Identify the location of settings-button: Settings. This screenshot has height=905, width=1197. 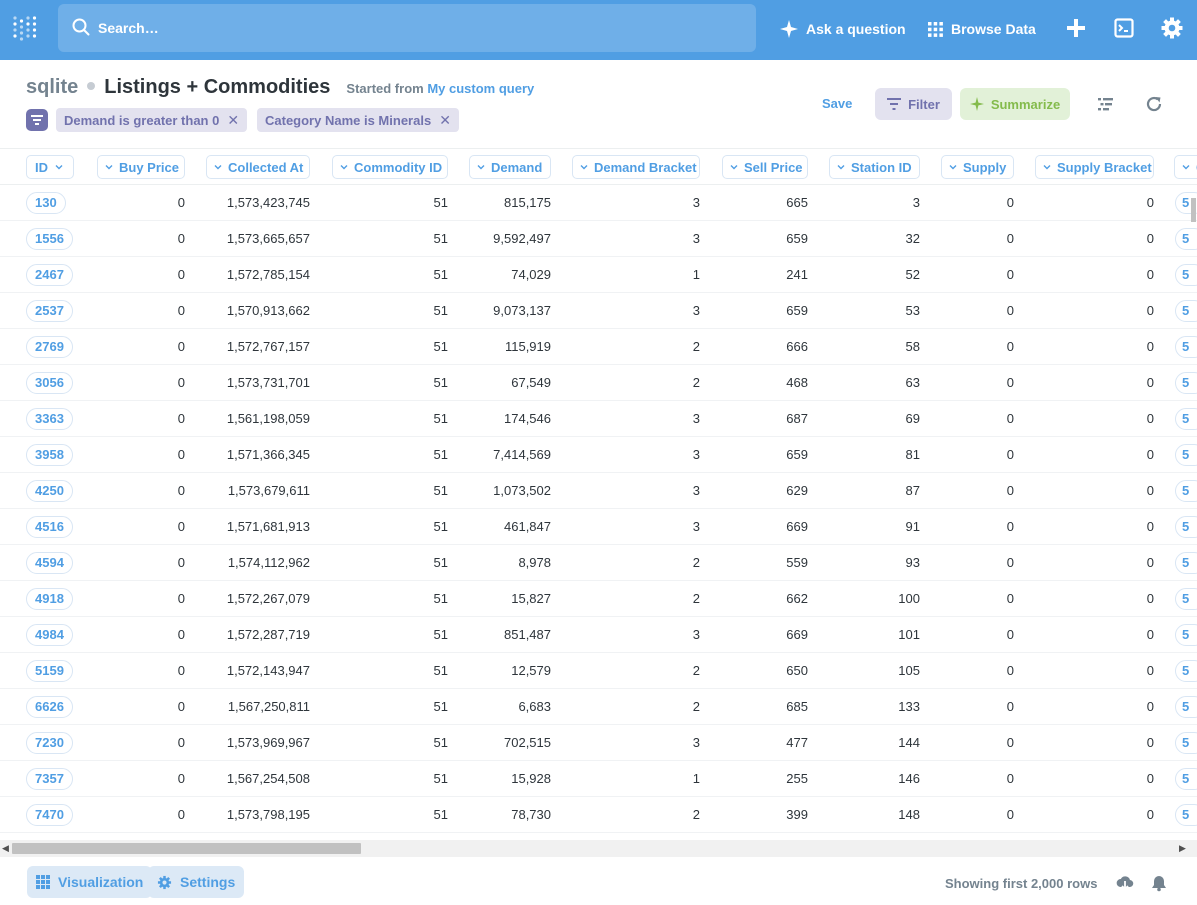
(196, 882).